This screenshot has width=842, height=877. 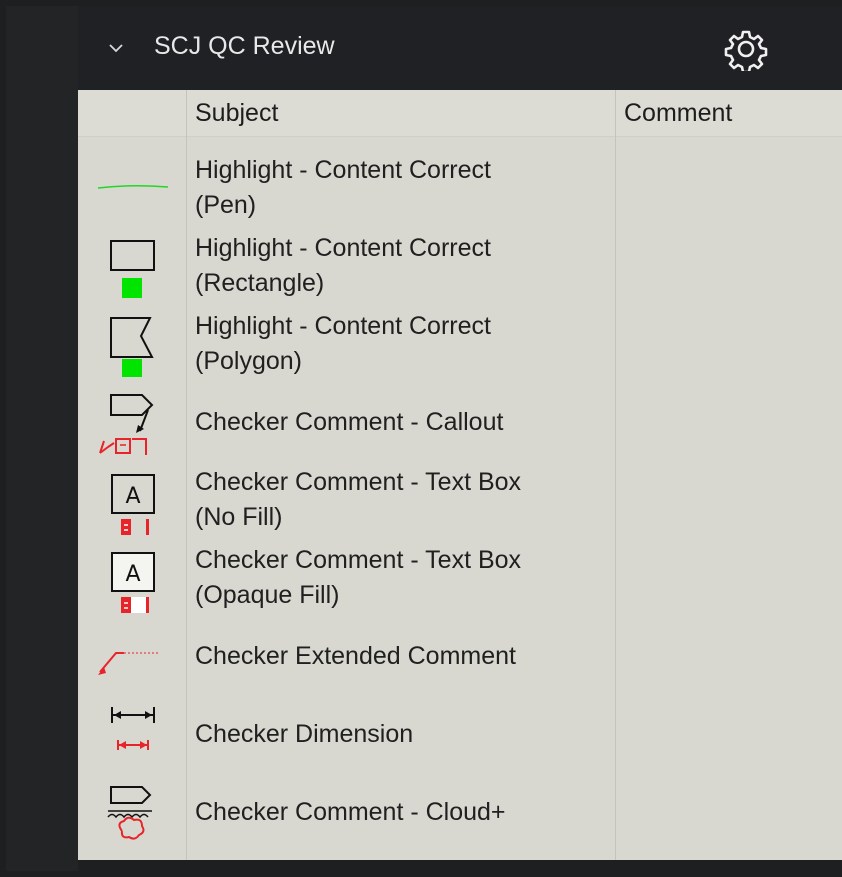 I want to click on green-pen-line-icon, so click(x=132, y=188).